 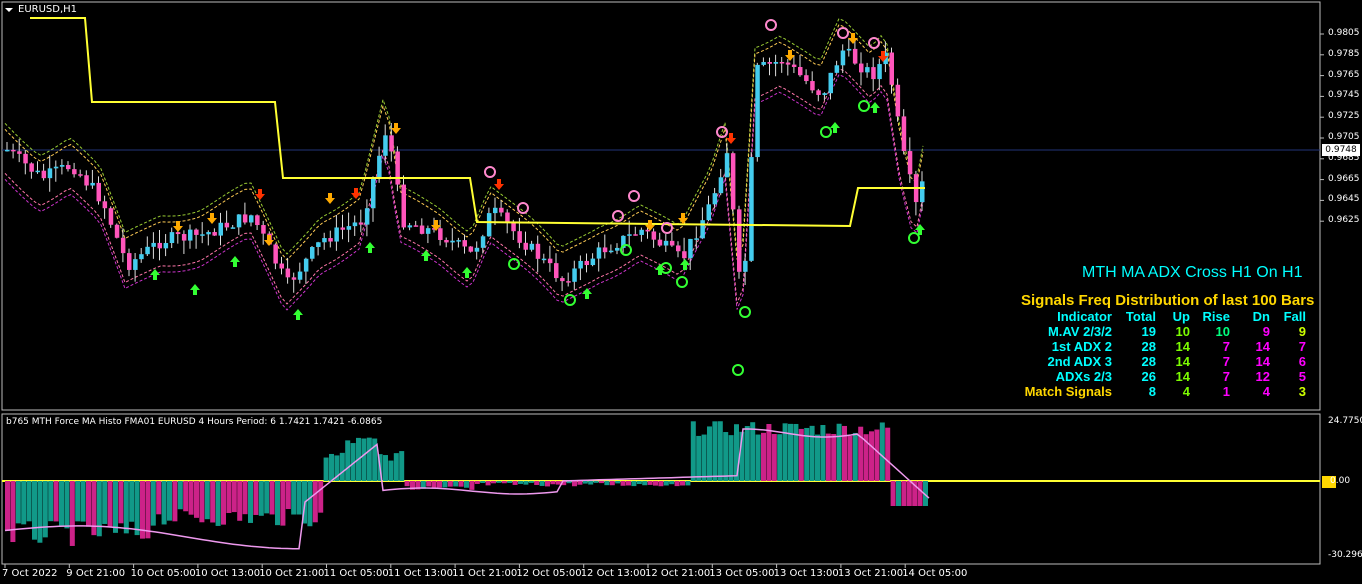 I want to click on sell-circle-icon, so click(x=771, y=25).